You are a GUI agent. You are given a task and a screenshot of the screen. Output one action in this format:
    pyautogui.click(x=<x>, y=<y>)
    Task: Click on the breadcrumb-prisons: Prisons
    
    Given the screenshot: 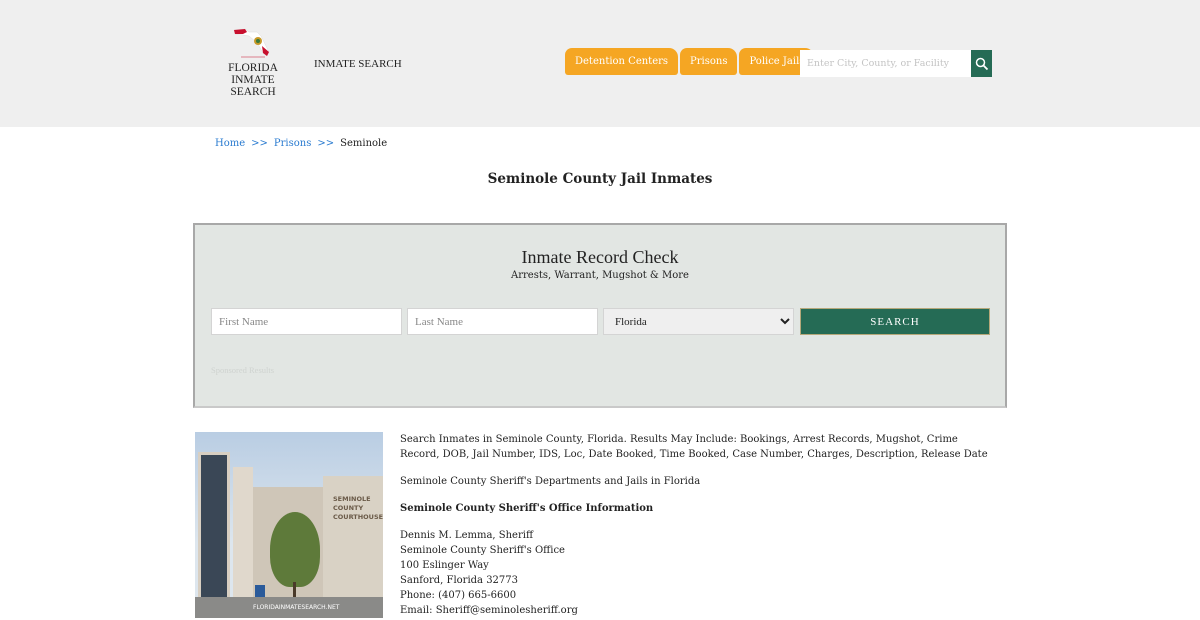 What is the action you would take?
    pyautogui.click(x=292, y=143)
    